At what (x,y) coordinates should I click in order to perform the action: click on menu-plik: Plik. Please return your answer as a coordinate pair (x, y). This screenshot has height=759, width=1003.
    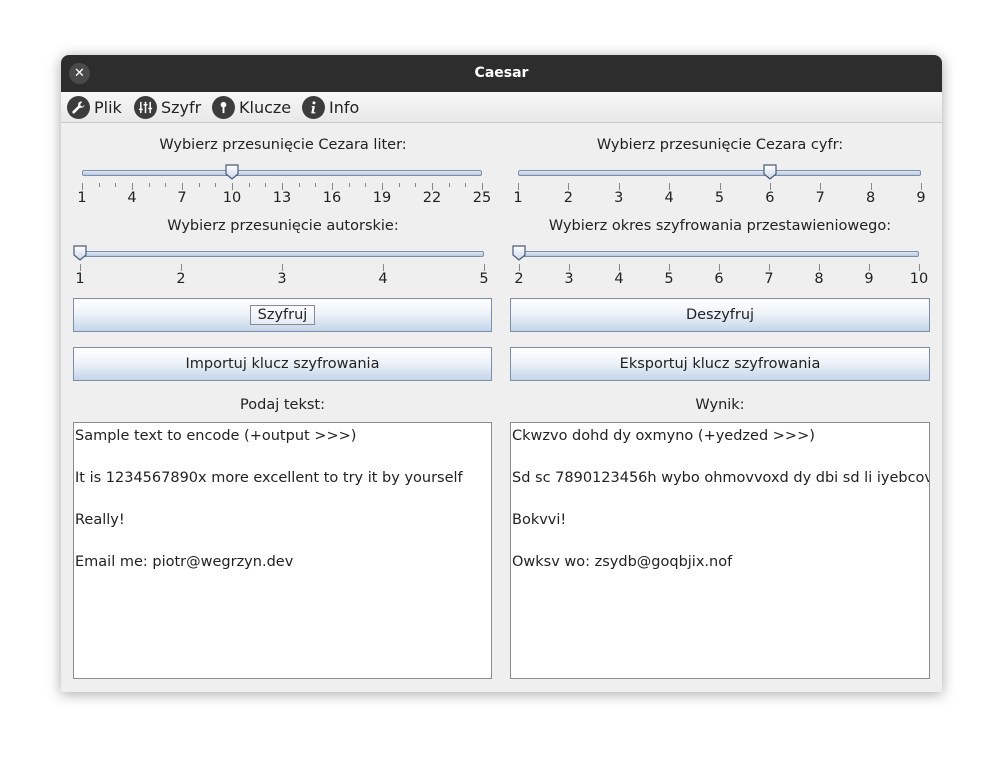
    Looking at the image, I should click on (94, 107).